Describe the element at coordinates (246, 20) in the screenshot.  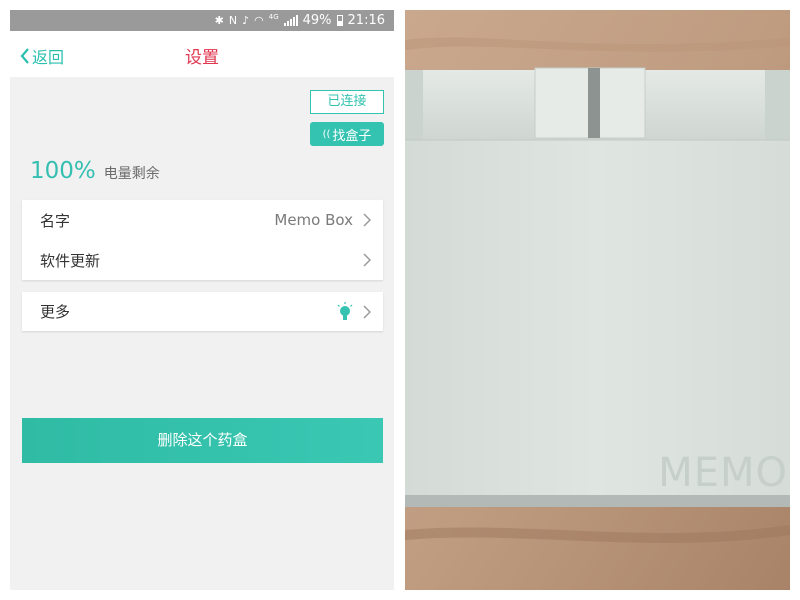
I see `mute-icon: ♪` at that location.